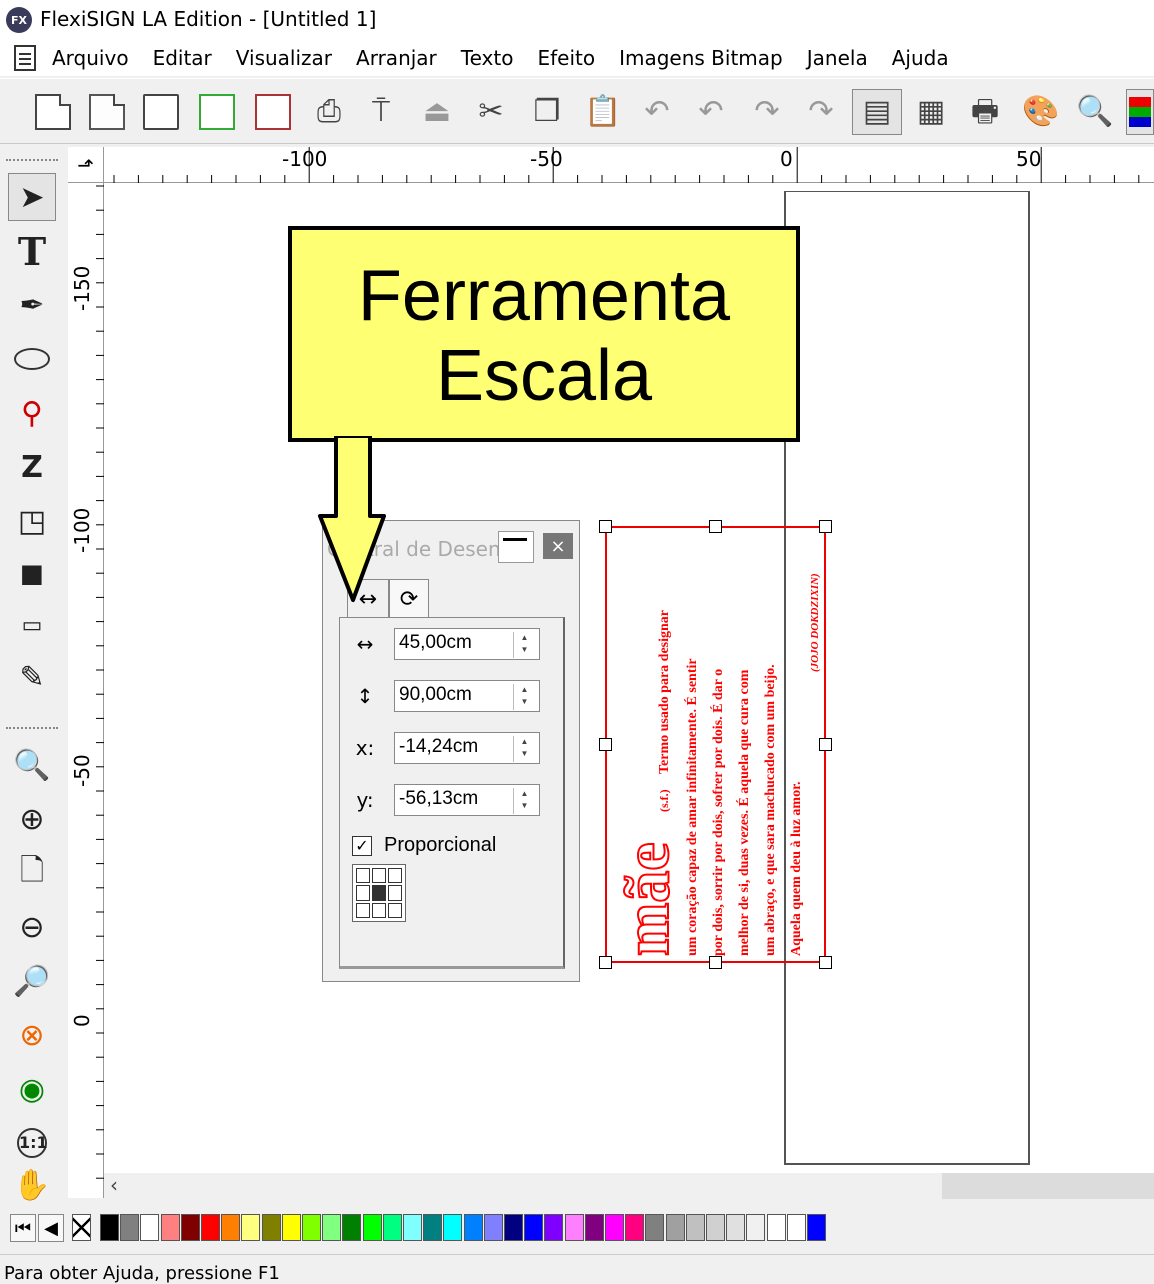 Image resolution: width=1154 pixels, height=1284 pixels. I want to click on redo-list-button: ↷, so click(821, 112).